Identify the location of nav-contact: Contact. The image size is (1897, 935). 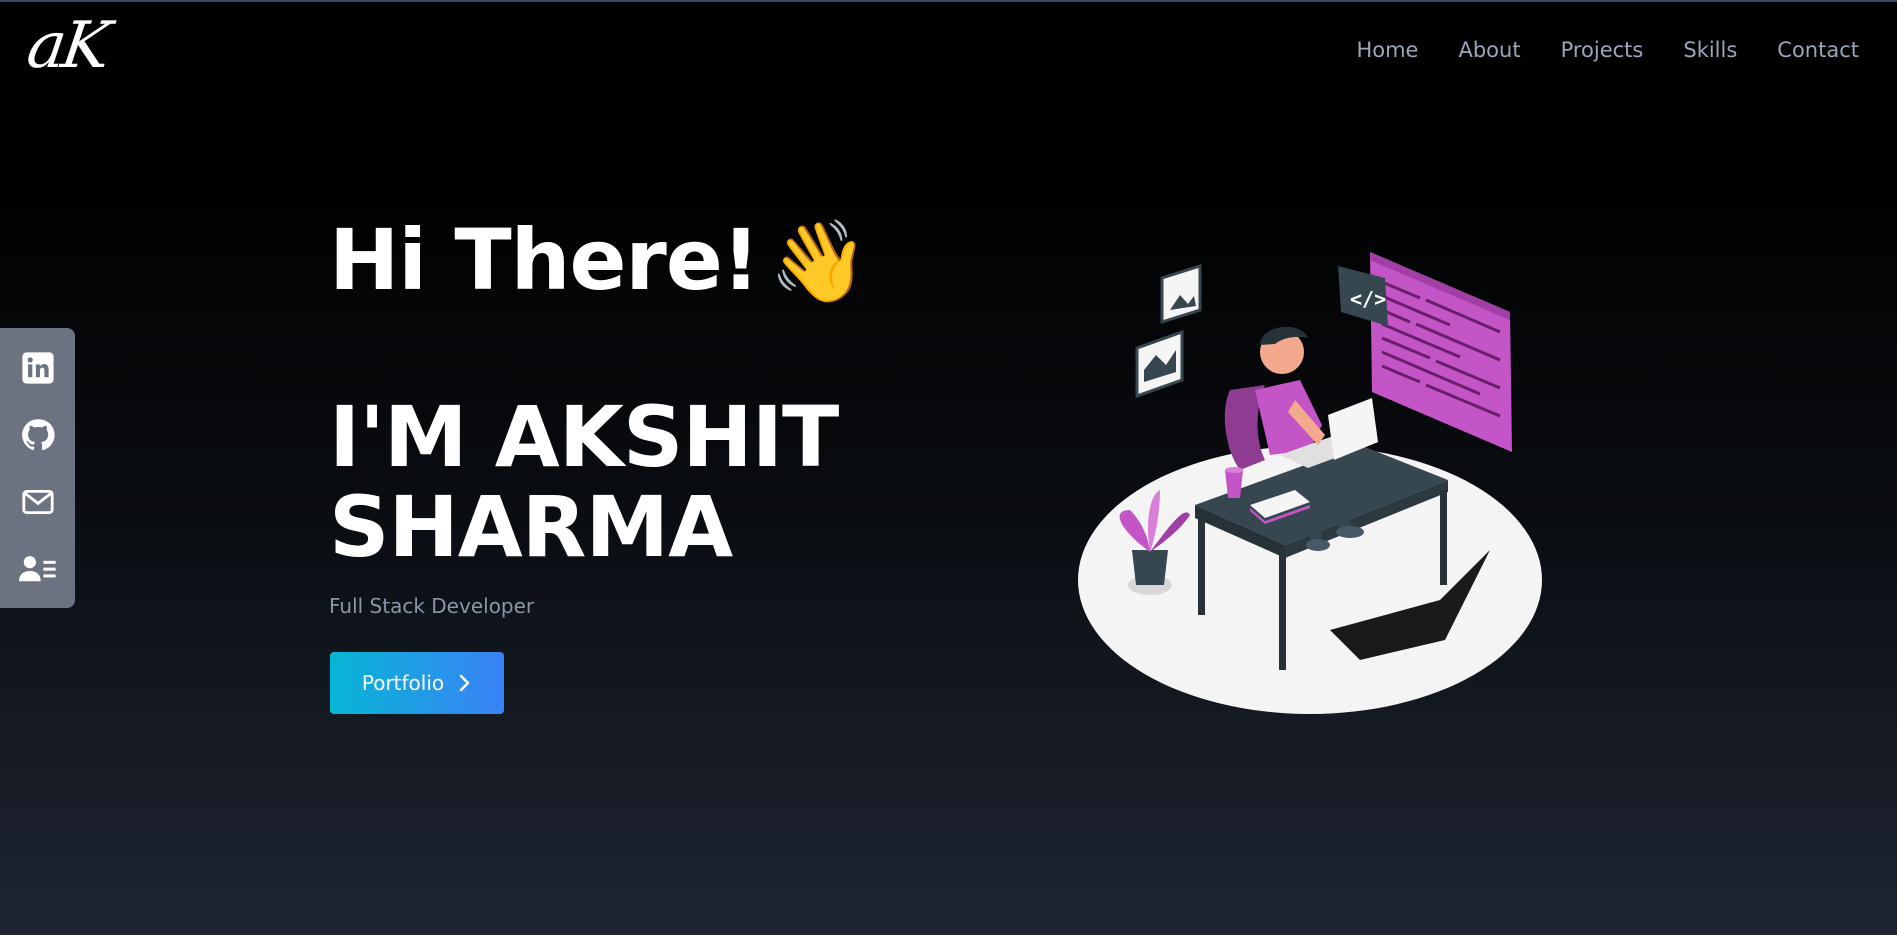
(1818, 50).